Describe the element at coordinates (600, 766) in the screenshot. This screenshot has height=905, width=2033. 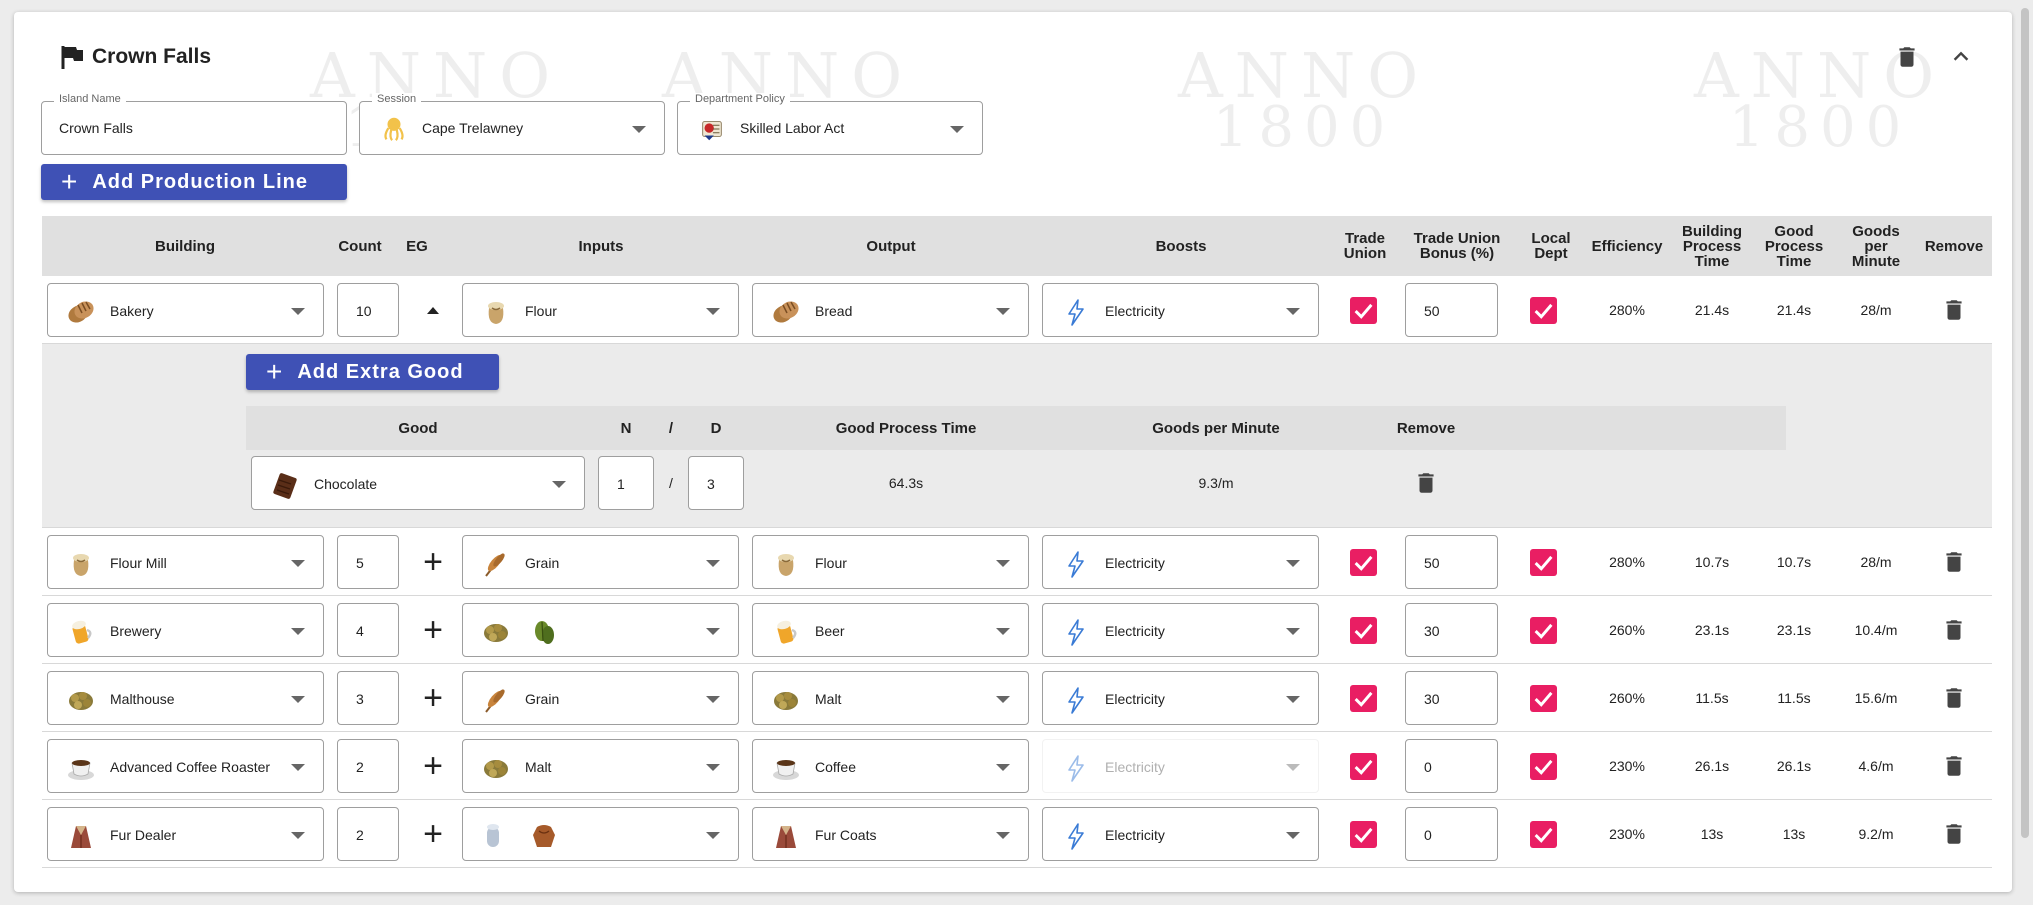
I see `inputs-select: Malt` at that location.